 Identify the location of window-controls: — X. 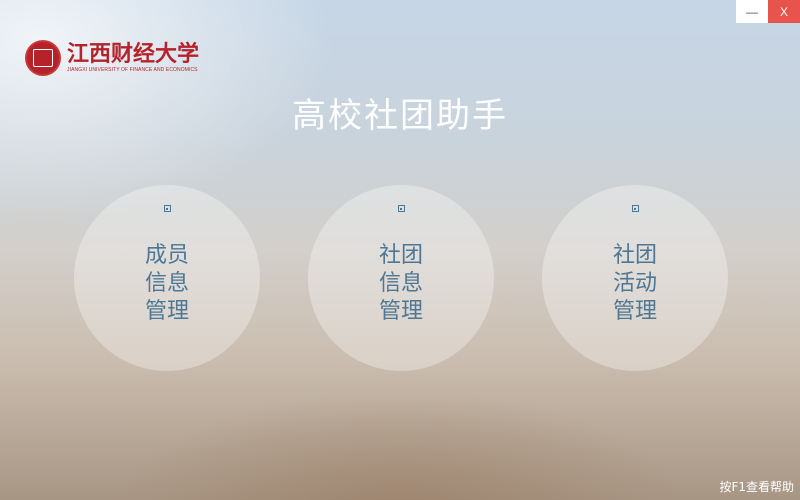
(768, 11).